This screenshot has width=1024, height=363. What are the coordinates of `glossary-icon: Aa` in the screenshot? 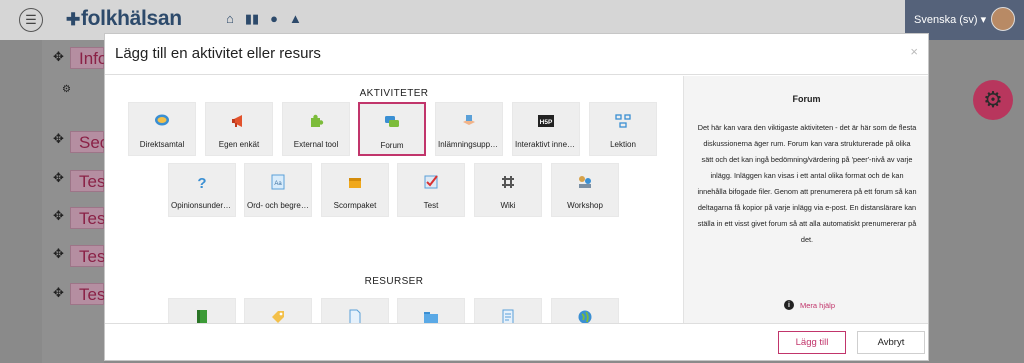 It's located at (278, 182).